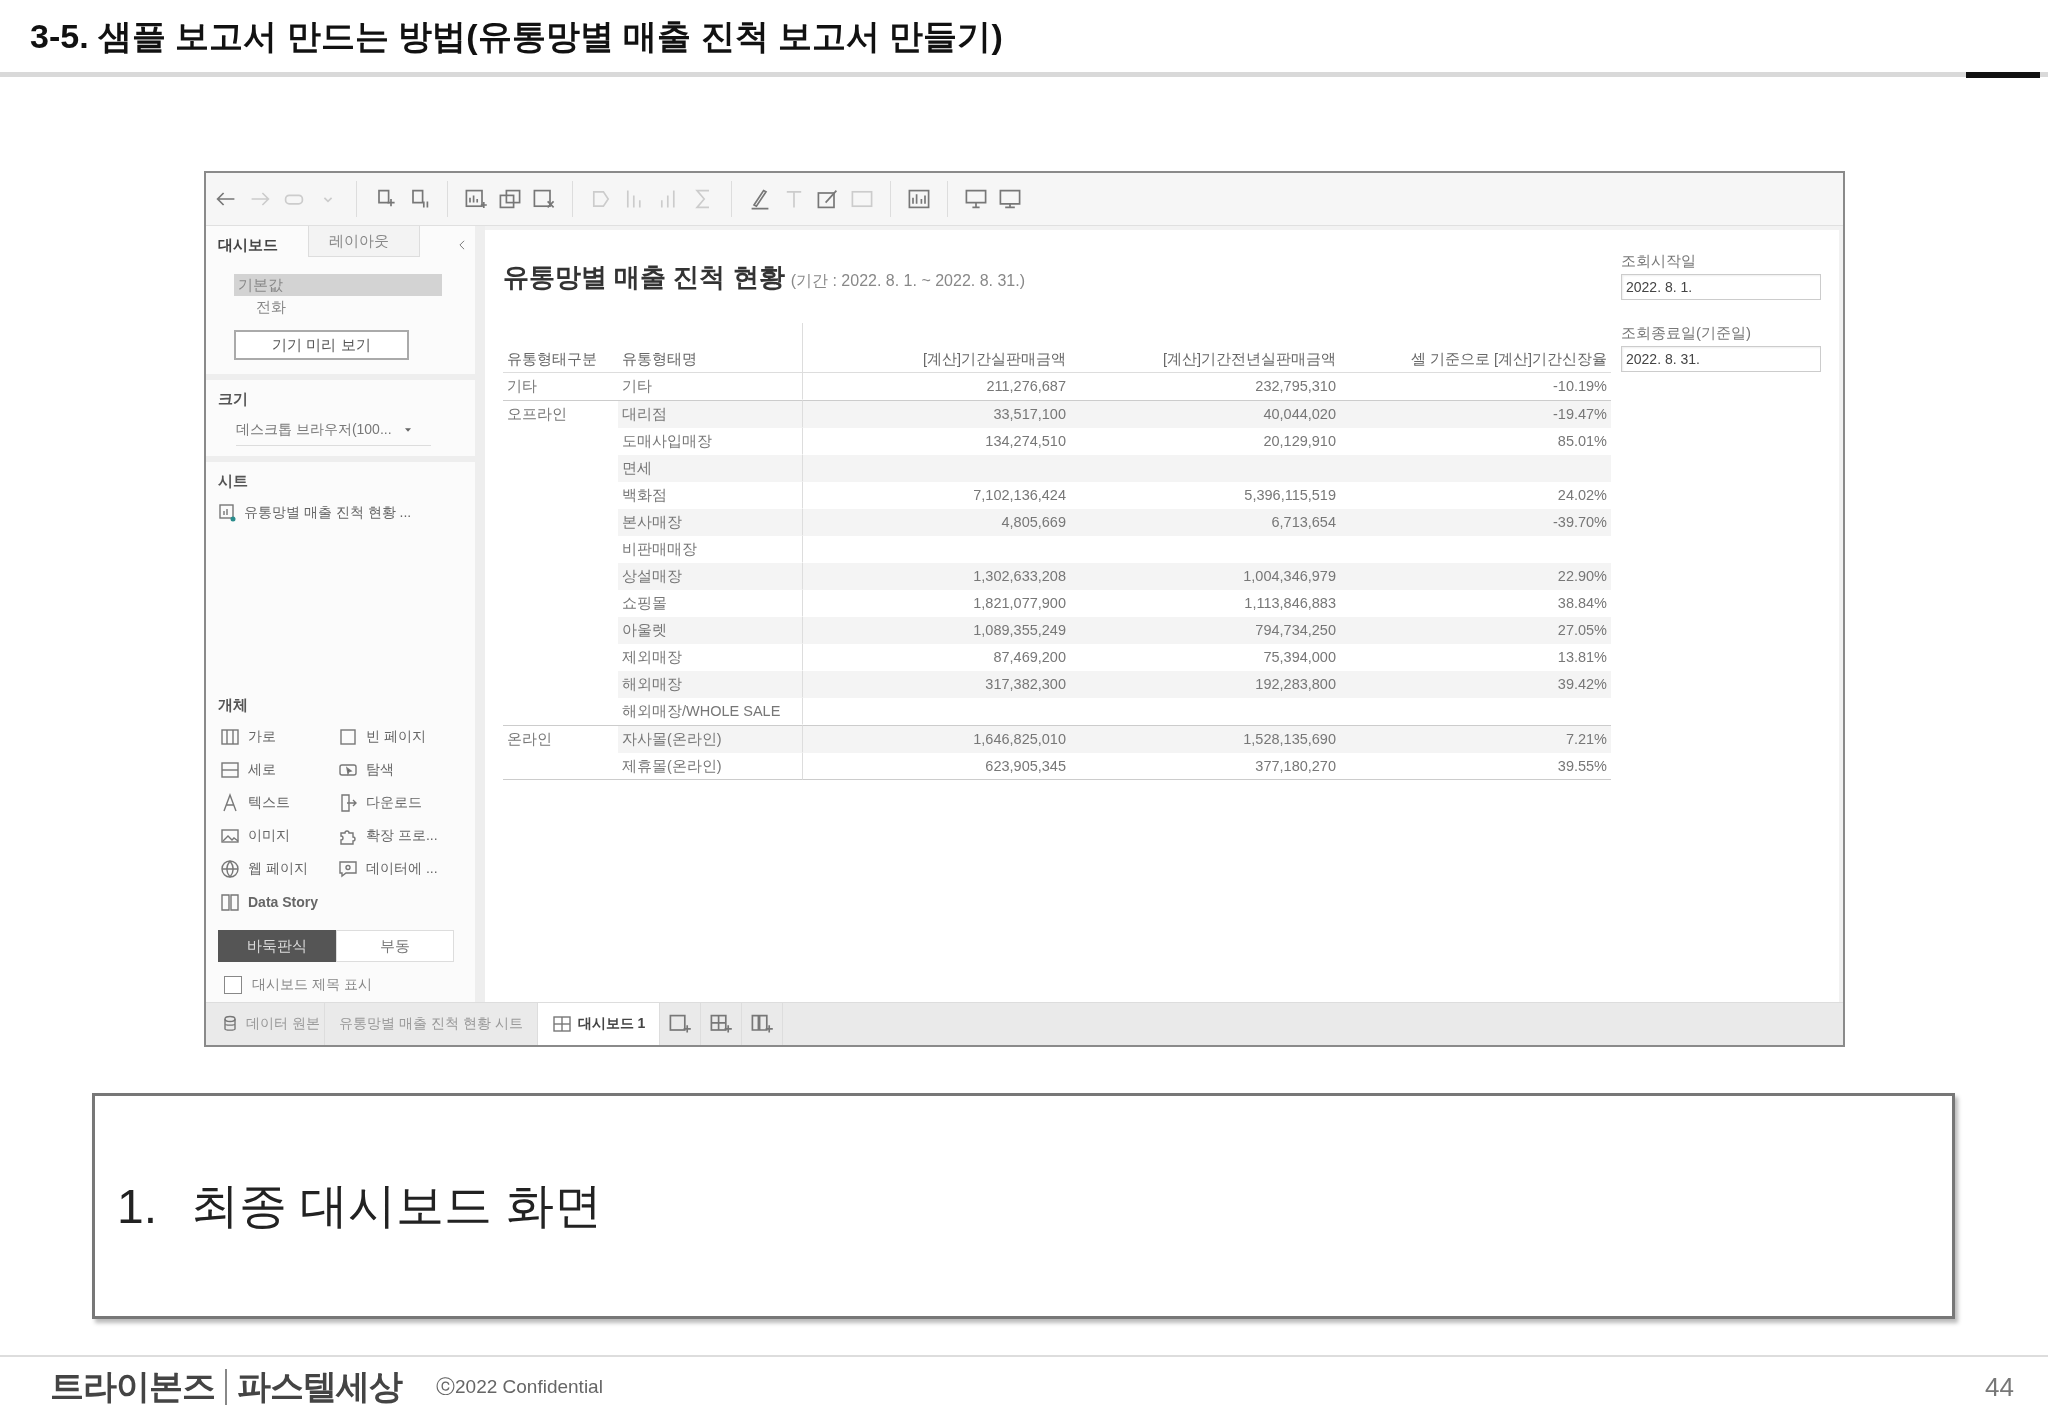 The width and height of the screenshot is (2048, 1418). I want to click on page-number: 44, so click(1999, 1387).